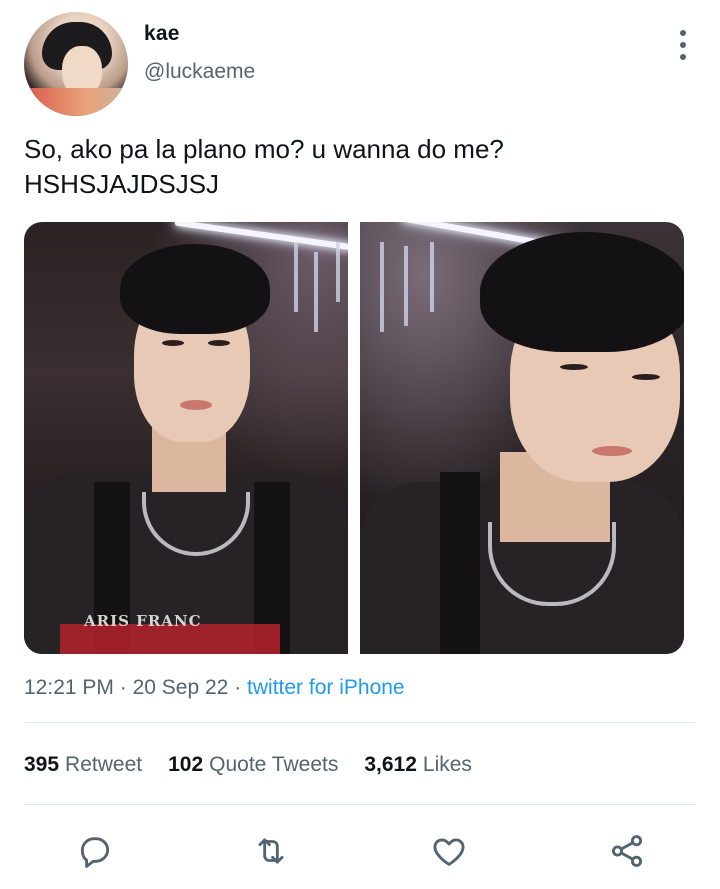  What do you see at coordinates (326, 687) in the screenshot?
I see `tweet-source-link: twitter for iPhone` at bounding box center [326, 687].